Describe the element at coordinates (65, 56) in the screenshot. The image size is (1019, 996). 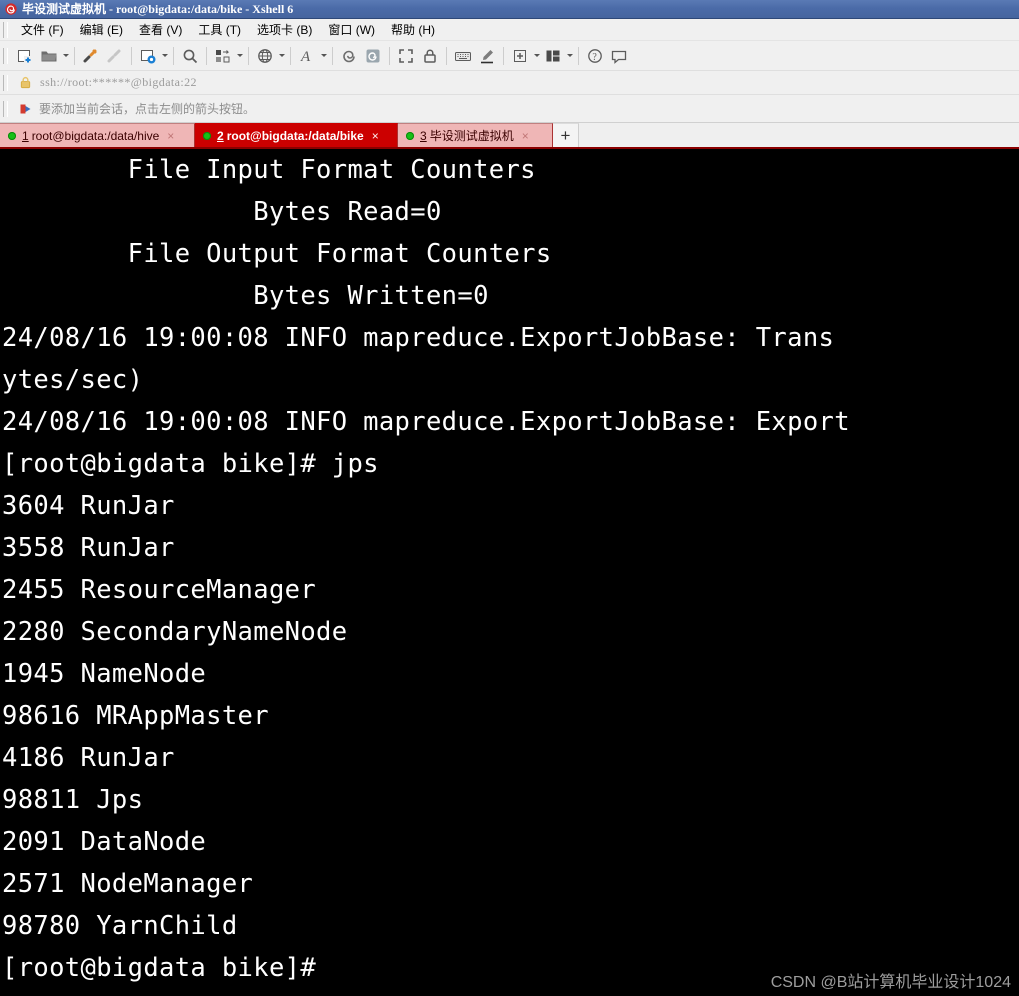
I see `open-folder-caret-icon` at that location.